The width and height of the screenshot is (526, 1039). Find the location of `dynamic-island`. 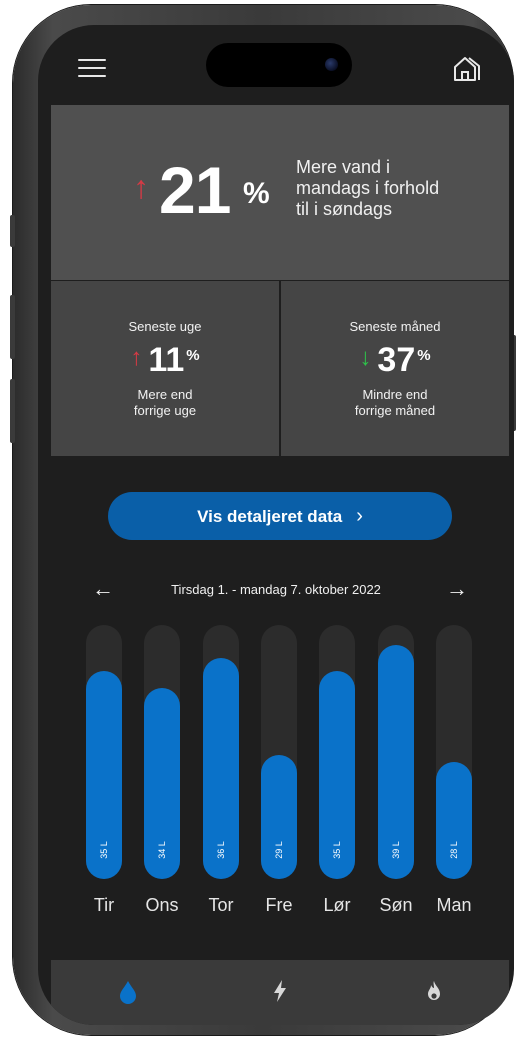

dynamic-island is located at coordinates (279, 65).